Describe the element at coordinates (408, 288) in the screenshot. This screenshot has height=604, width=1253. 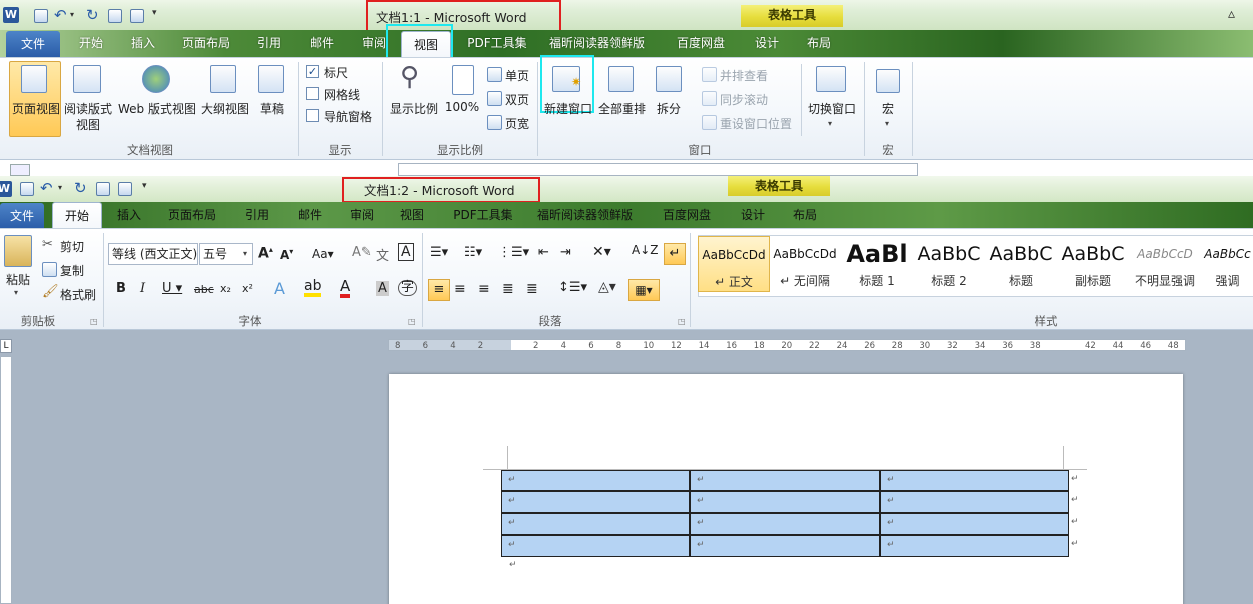
I see `enclose-char-icon: 字` at that location.